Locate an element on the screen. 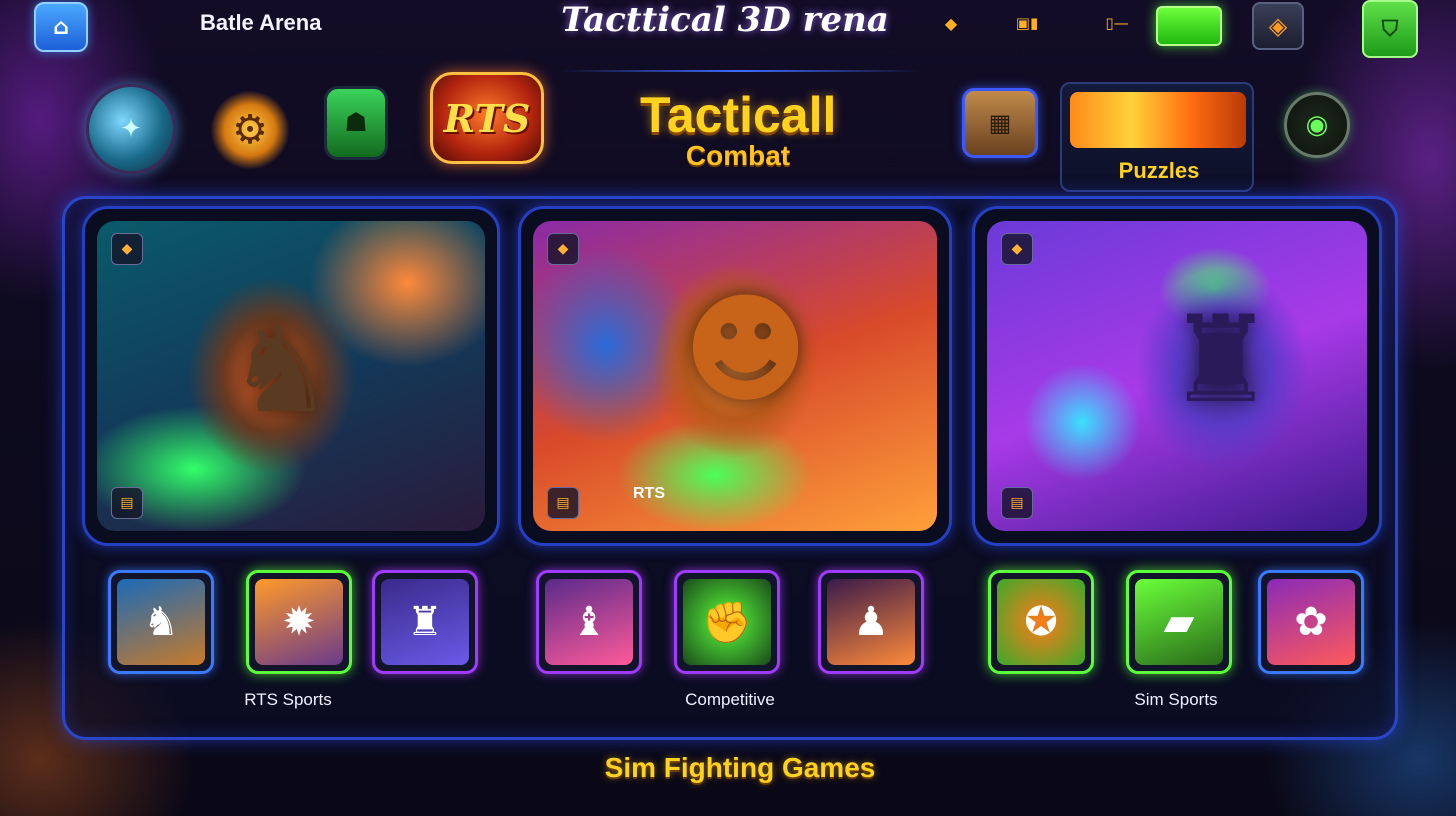  target-category-icon: ◉ is located at coordinates (1317, 125).